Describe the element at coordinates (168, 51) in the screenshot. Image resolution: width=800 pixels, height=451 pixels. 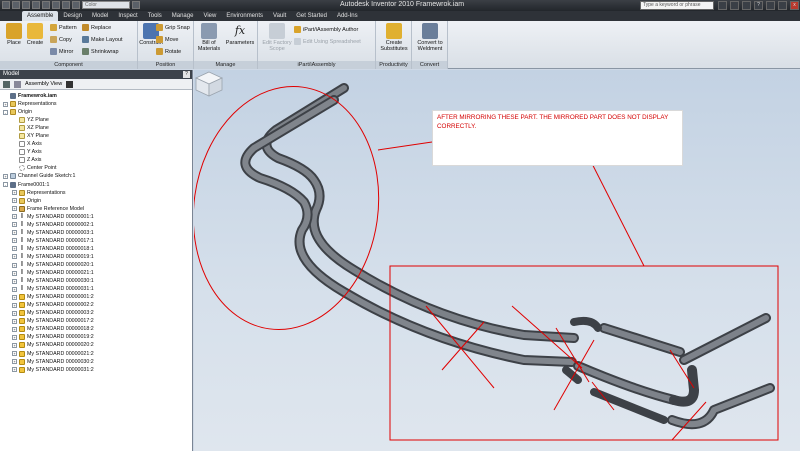
I see `rotate-button: Rotate` at that location.